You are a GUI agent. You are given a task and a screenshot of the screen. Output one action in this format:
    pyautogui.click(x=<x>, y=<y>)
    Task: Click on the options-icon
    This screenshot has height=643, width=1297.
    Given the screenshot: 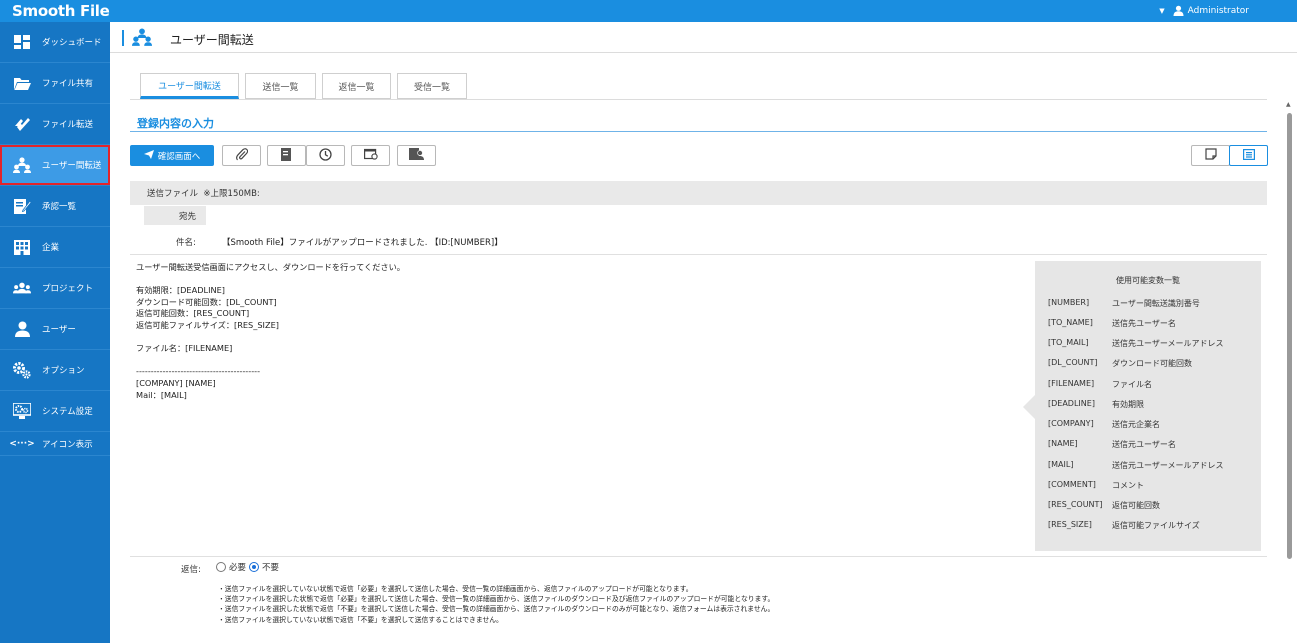 What is the action you would take?
    pyautogui.click(x=22, y=370)
    